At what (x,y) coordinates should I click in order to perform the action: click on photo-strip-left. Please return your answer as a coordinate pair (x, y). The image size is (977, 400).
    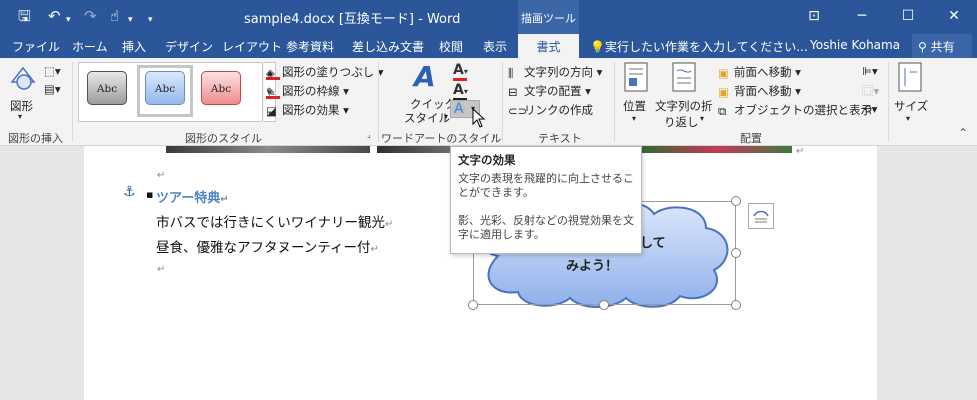
    Looking at the image, I should click on (268, 149).